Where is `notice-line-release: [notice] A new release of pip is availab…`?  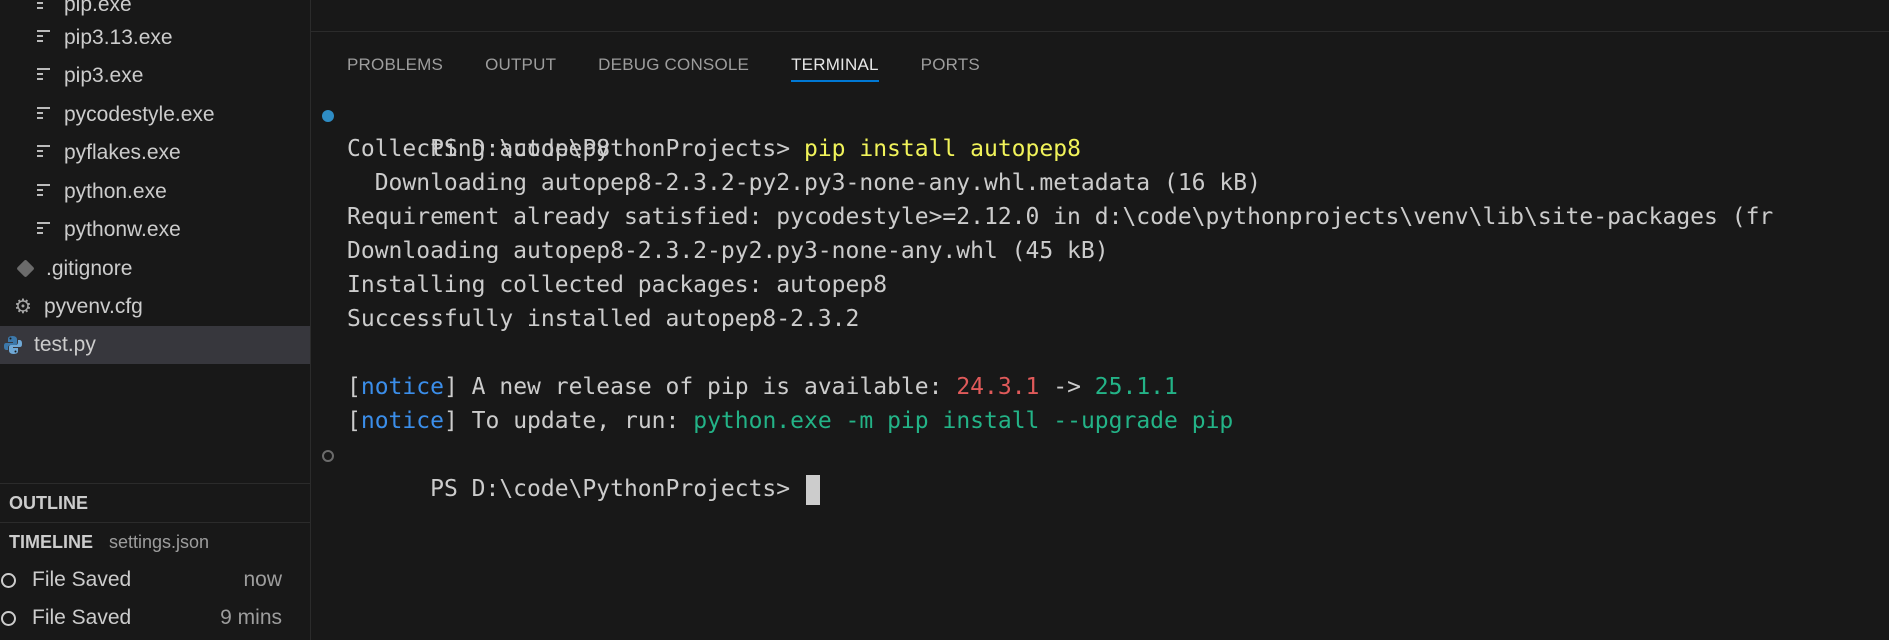
notice-line-release: [notice] A new release of pip is availab… is located at coordinates (1060, 387).